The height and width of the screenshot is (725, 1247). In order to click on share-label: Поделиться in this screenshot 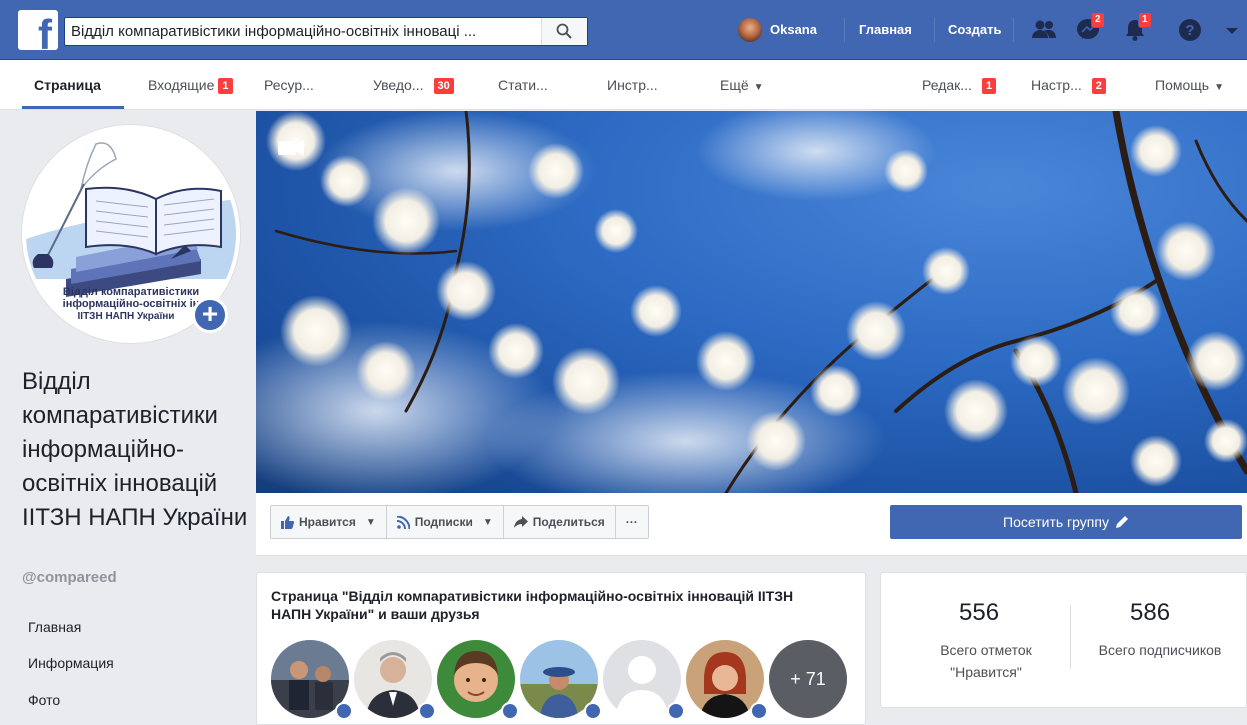, I will do `click(568, 522)`.